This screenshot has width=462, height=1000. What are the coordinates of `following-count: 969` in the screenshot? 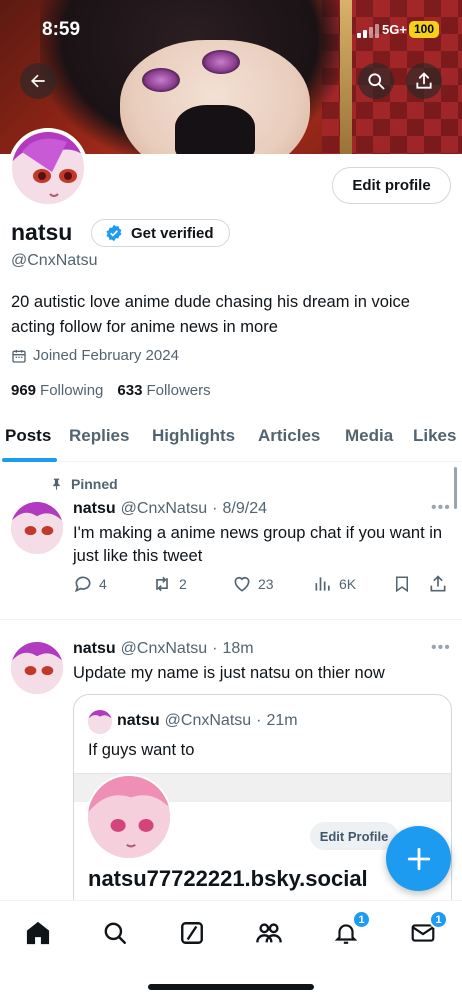 It's located at (24, 390).